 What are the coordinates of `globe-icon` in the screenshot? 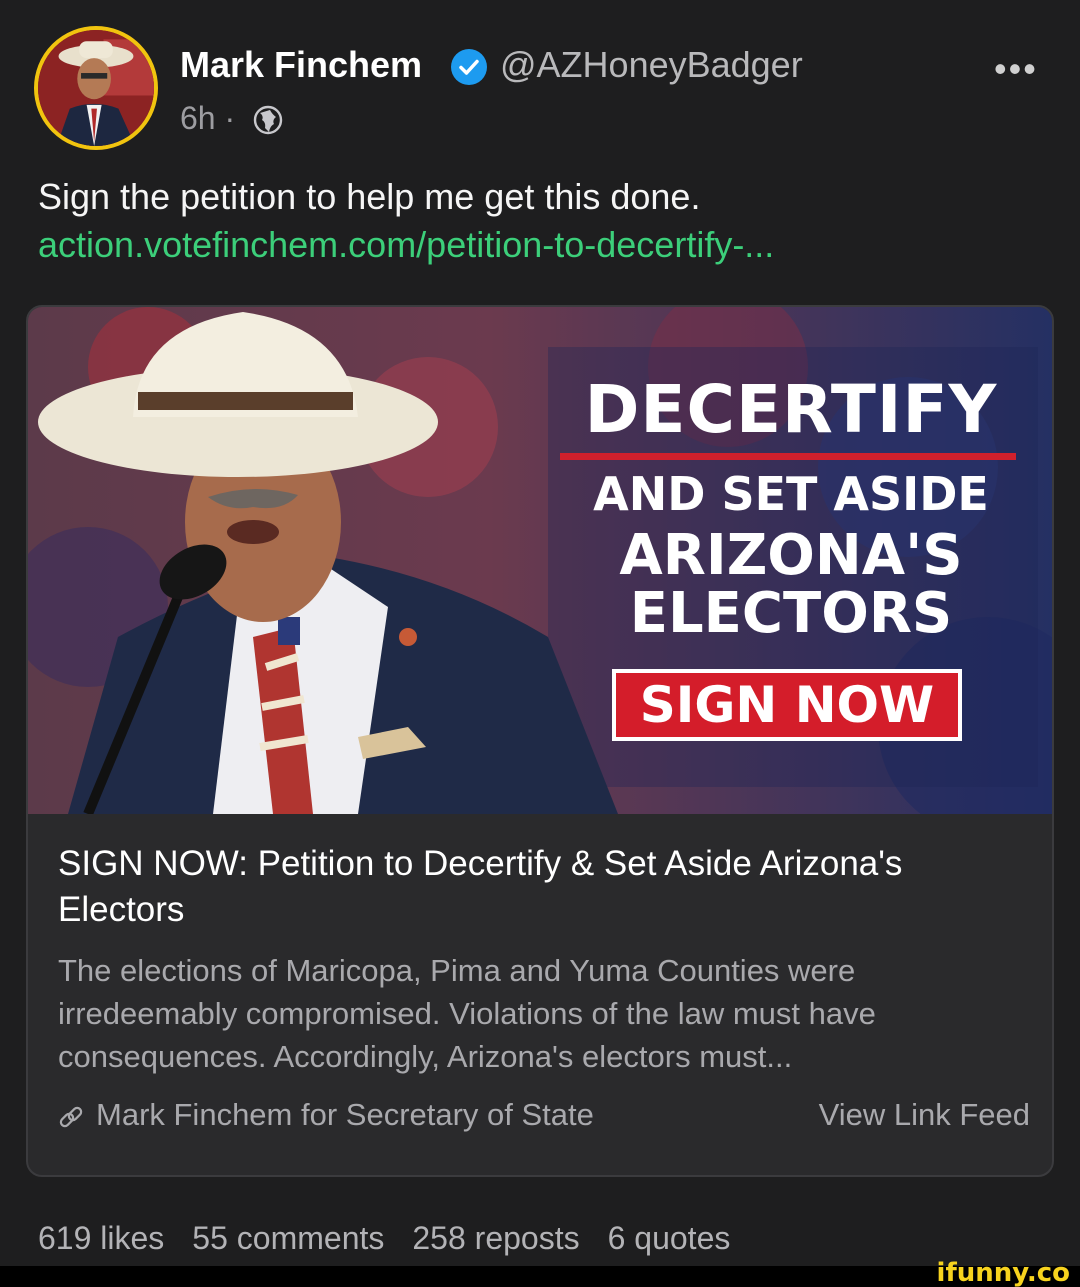 It's located at (268, 120).